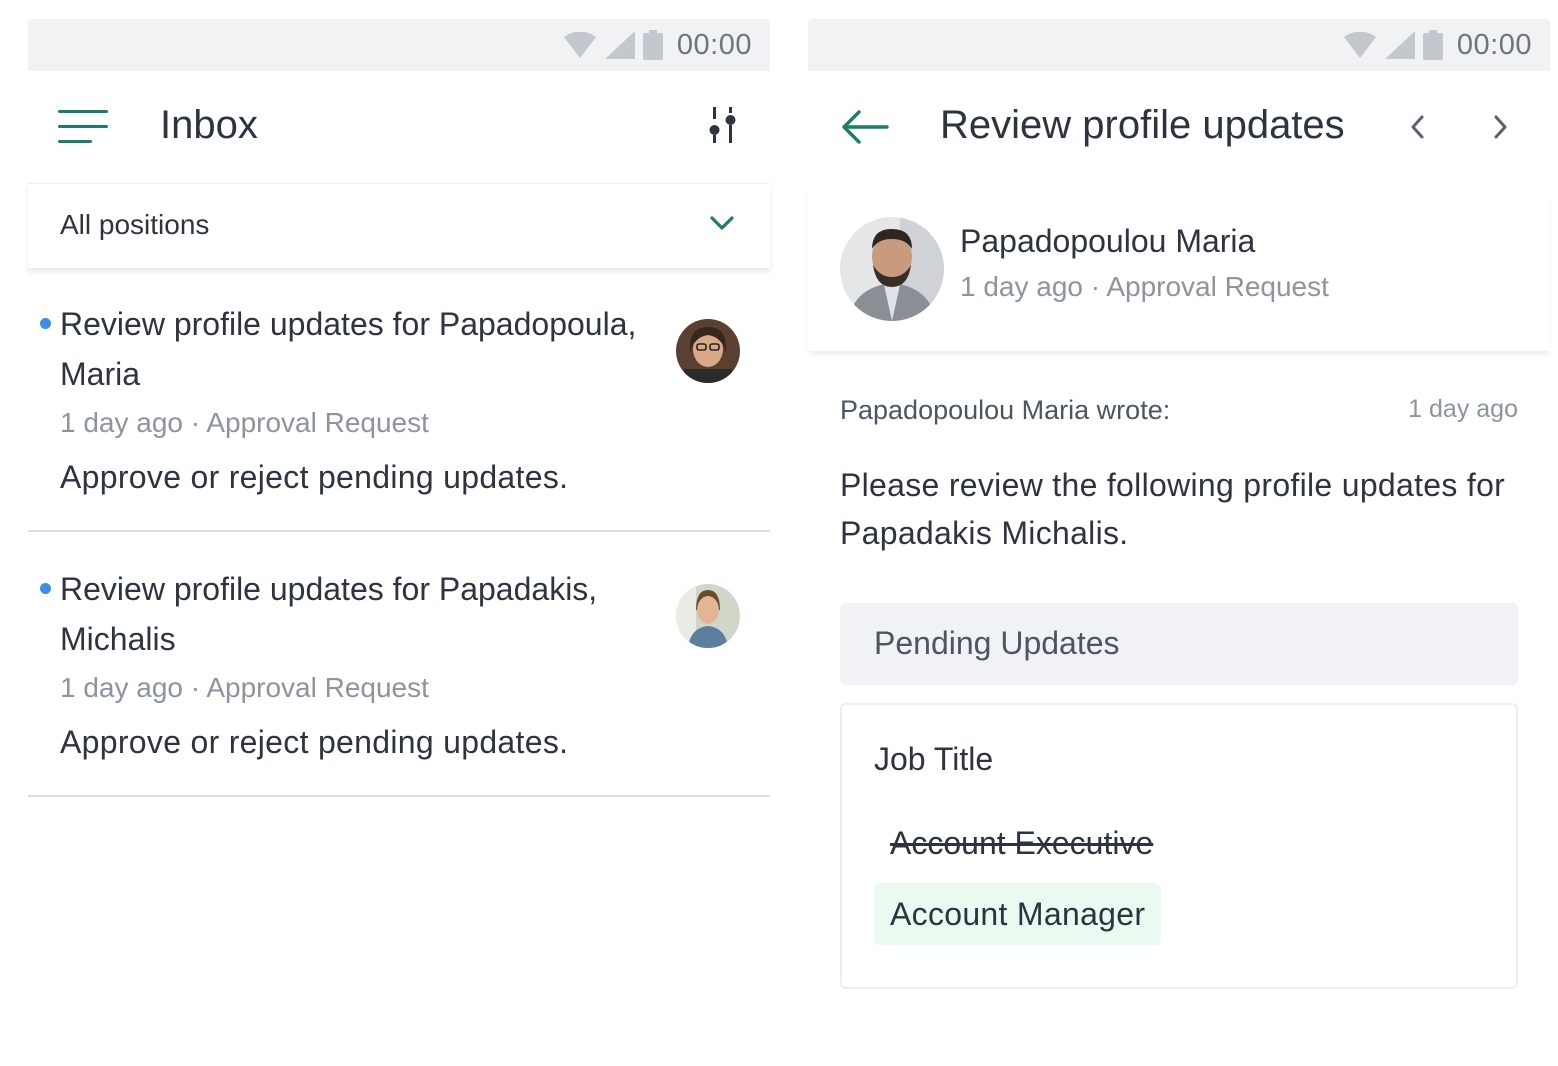 The height and width of the screenshot is (1066, 1558). What do you see at coordinates (1144, 286) in the screenshot?
I see `sender-meta: 1 day ago · Approval Request` at bounding box center [1144, 286].